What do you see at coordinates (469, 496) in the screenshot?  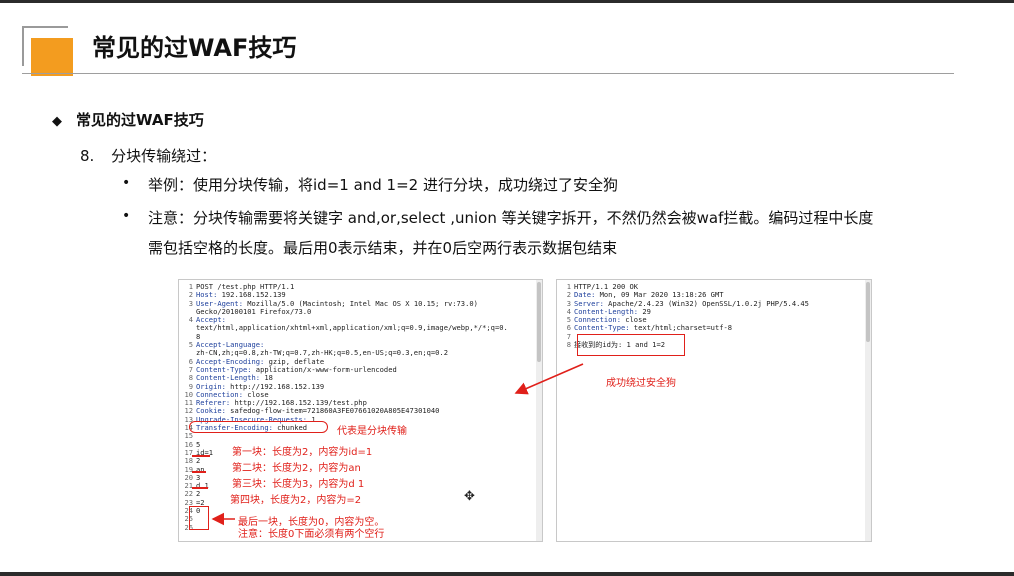 I see `mouse-cursor-icon: ✥` at bounding box center [469, 496].